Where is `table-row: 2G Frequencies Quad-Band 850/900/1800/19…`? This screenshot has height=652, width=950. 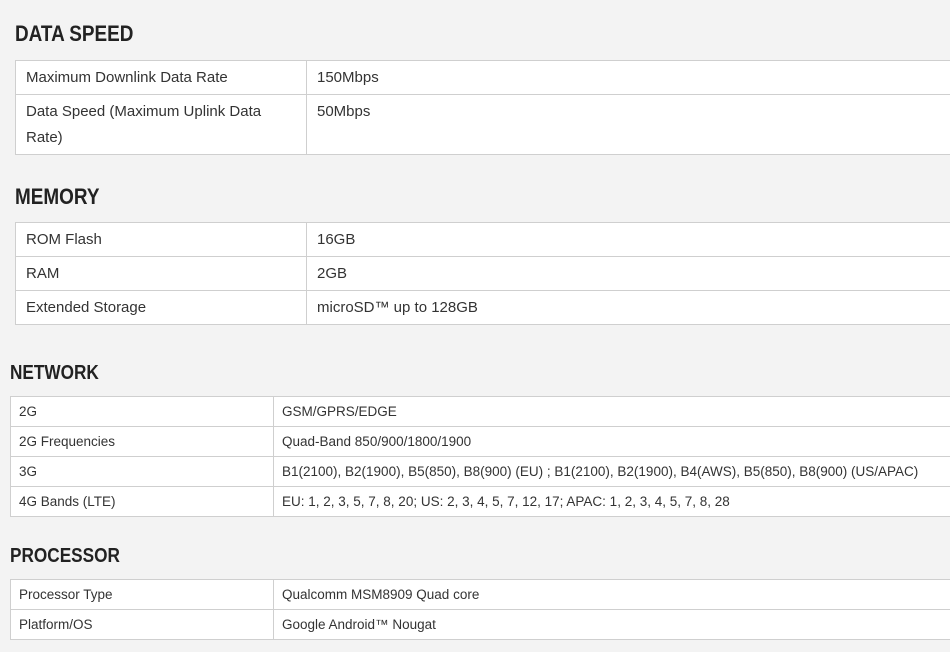 table-row: 2G Frequencies Quad-Band 850/900/1800/19… is located at coordinates (480, 441).